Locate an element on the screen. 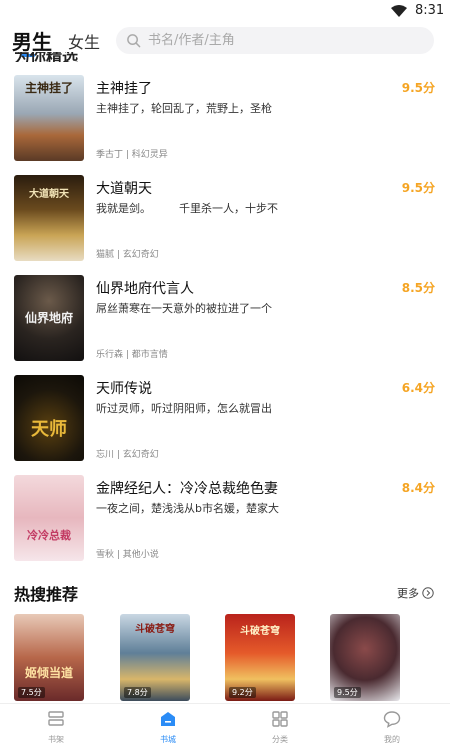 Image resolution: width=450 pixels, height=750 pixels. book-author: 猫腻 is located at coordinates (105, 255).